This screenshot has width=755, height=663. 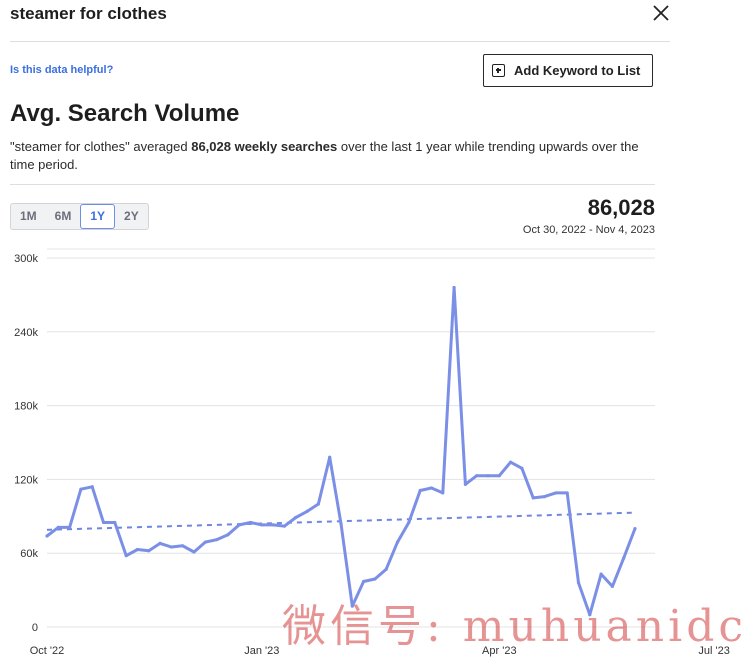 What do you see at coordinates (661, 13) in the screenshot?
I see `close-icon` at bounding box center [661, 13].